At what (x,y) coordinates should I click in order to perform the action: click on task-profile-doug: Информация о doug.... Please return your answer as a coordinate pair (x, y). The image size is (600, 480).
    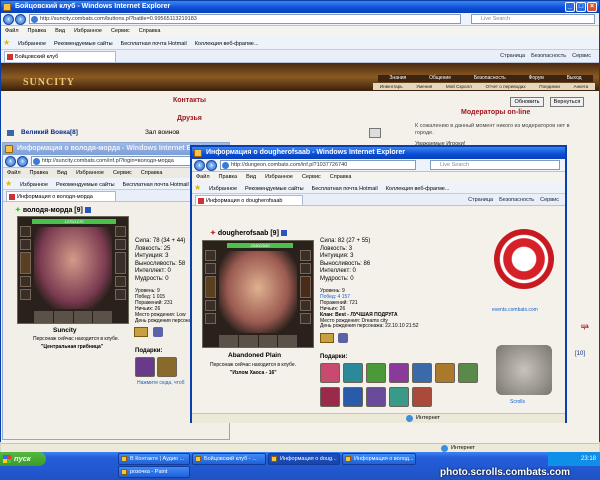
    Looking at the image, I should click on (304, 459).